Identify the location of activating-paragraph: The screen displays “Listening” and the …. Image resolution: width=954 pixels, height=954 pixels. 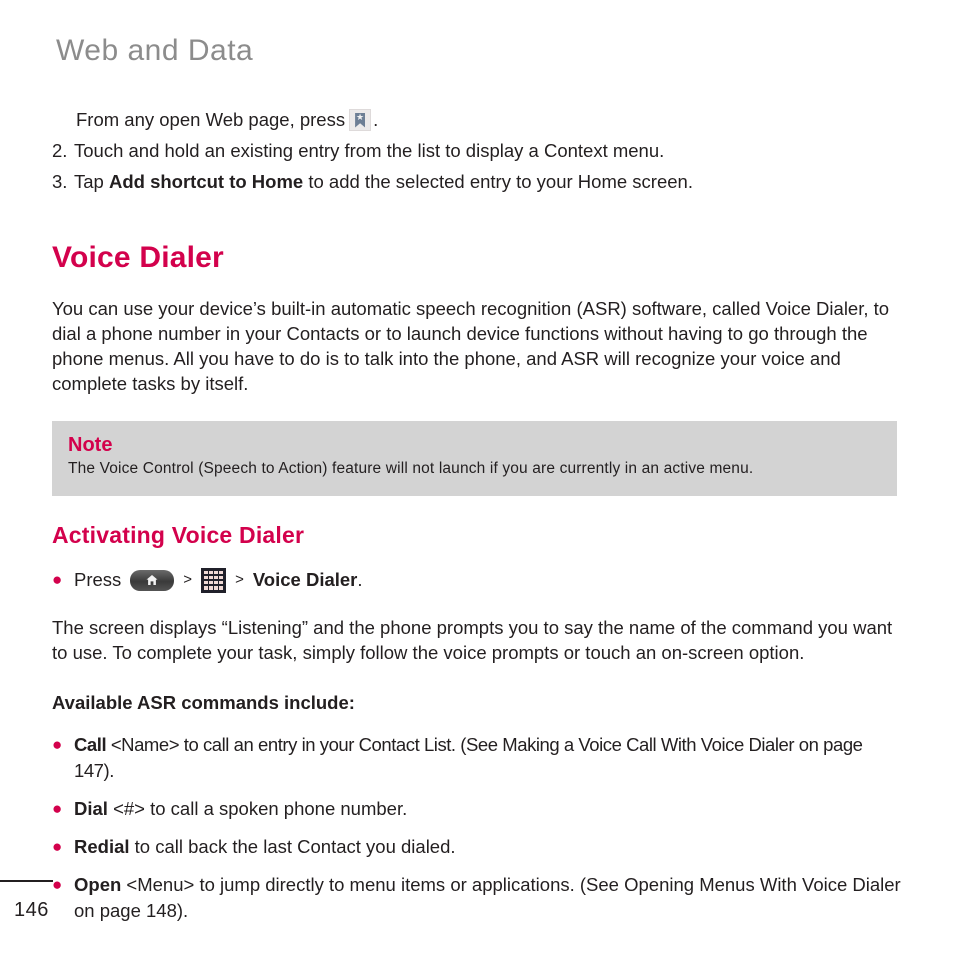
(472, 640).